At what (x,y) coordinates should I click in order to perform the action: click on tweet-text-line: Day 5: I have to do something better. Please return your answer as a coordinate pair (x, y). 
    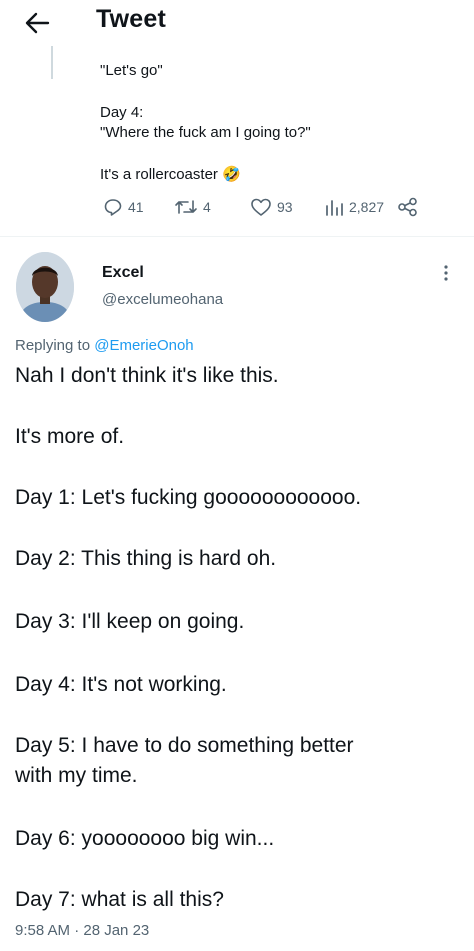
    Looking at the image, I should click on (184, 745).